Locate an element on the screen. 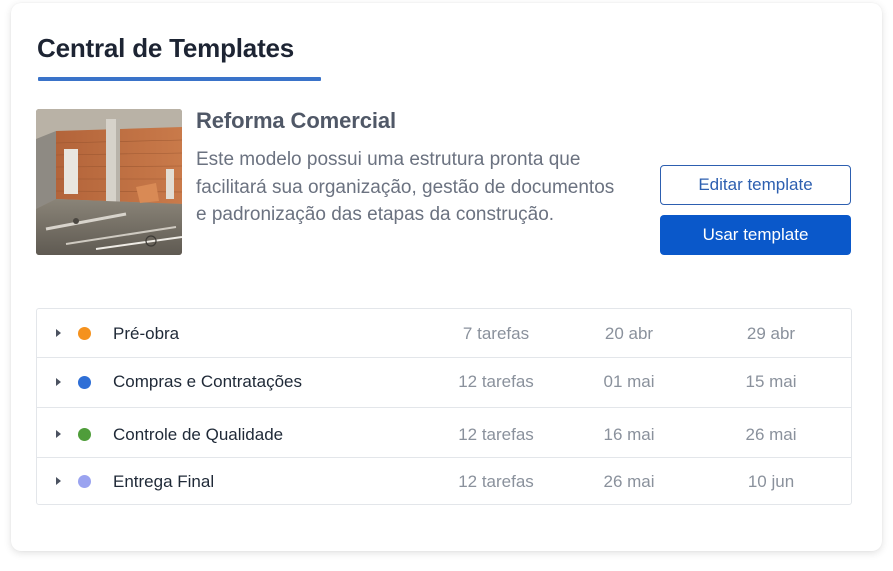 Image resolution: width=893 pixels, height=571 pixels. phase-name: Pré-obra is located at coordinates (146, 333).